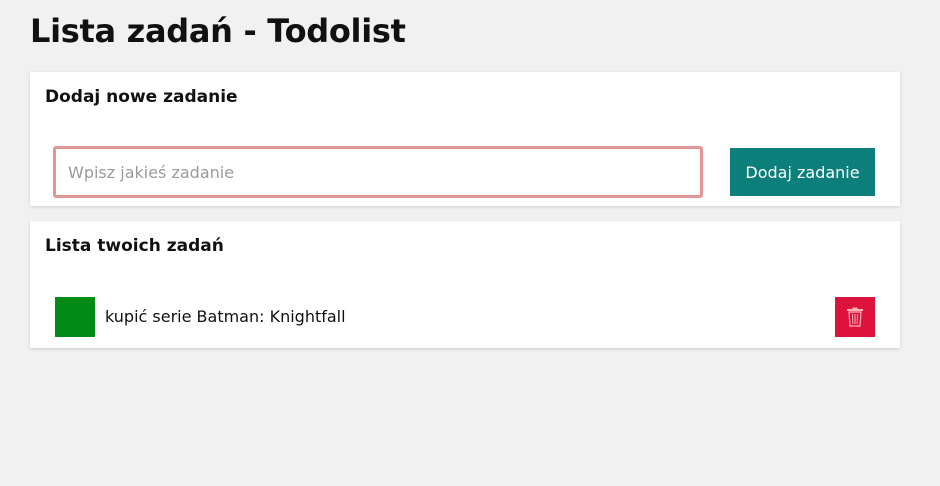 The height and width of the screenshot is (486, 940). I want to click on delete-task-button, so click(855, 317).